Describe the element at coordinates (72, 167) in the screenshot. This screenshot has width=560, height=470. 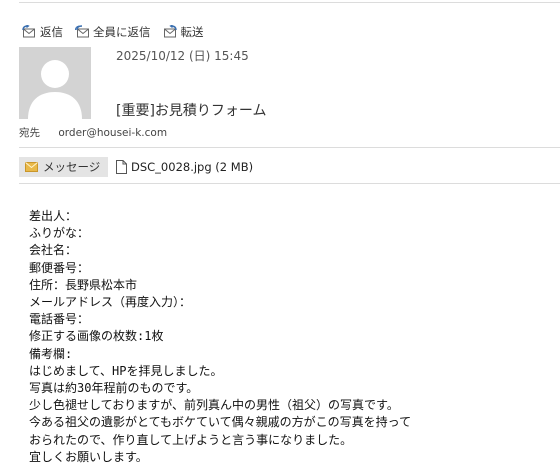
I see `tab-message-label: メッセージ` at that location.